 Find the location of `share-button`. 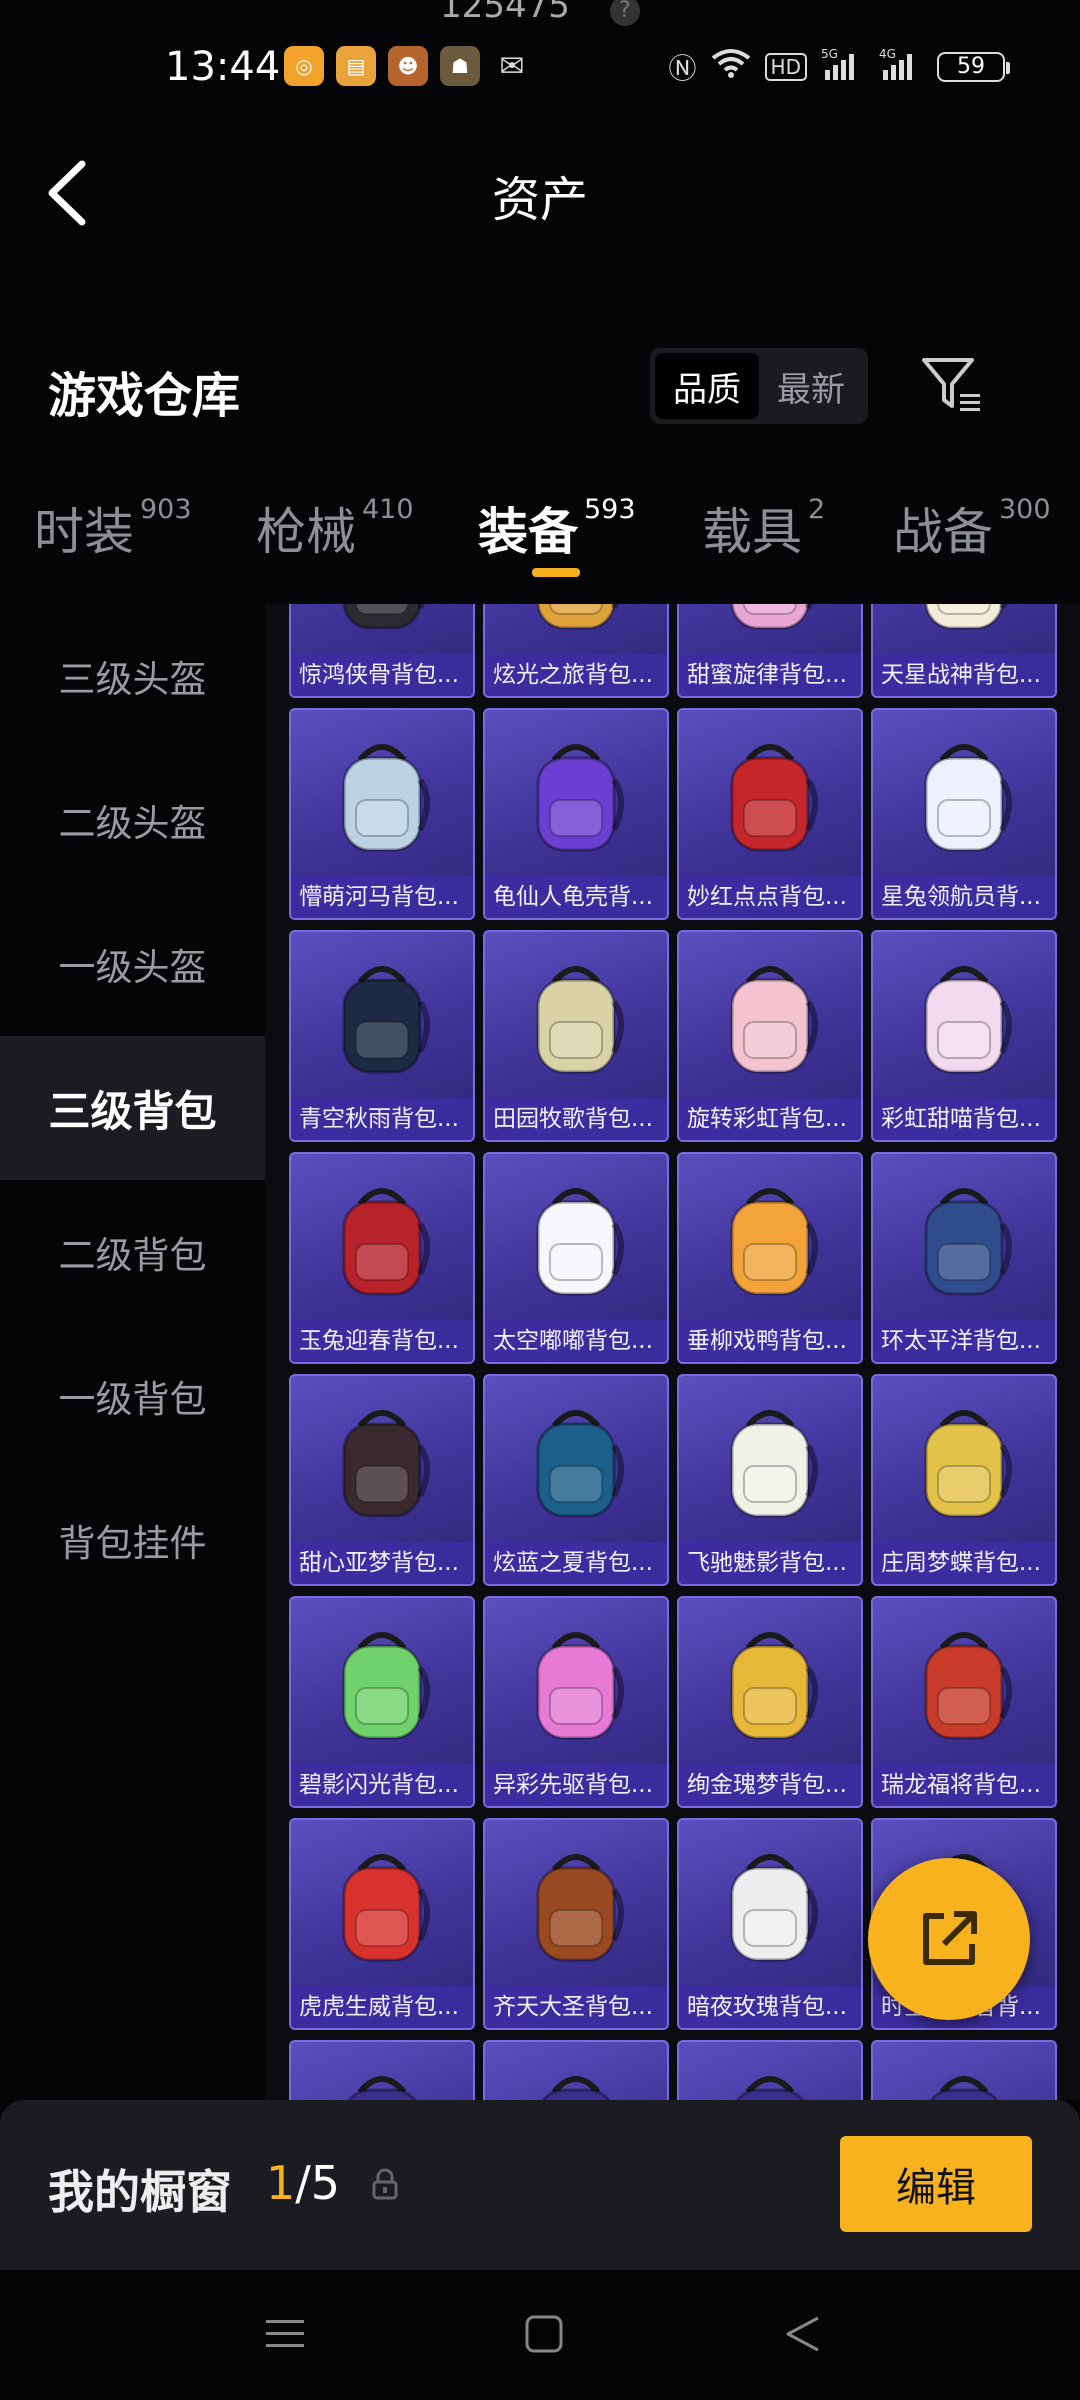

share-button is located at coordinates (949, 1939).